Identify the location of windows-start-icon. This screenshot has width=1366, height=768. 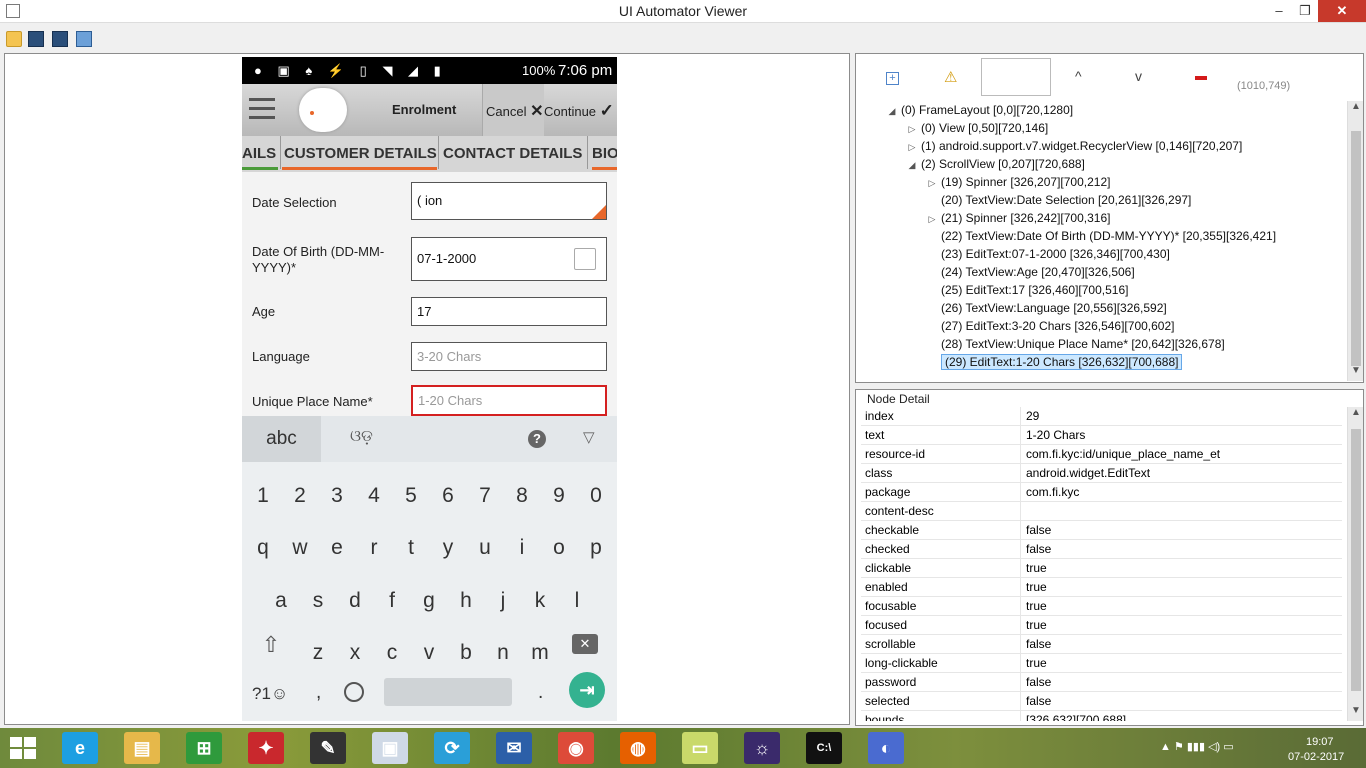
(24, 748).